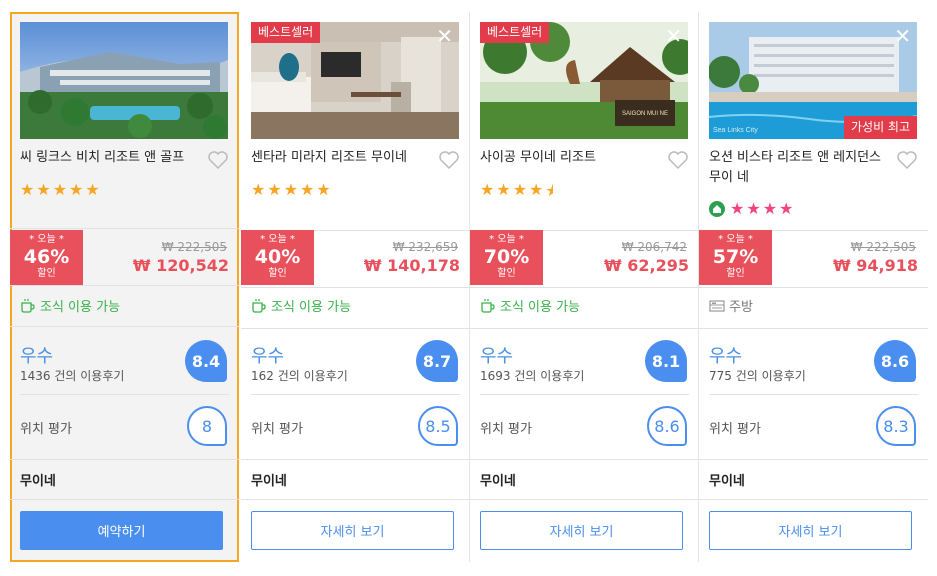 Image resolution: width=937 pixels, height=576 pixels. Describe the element at coordinates (584, 80) in the screenshot. I see `hotel-photo: SAIGON MUI NE 베스트셀러 ✕` at that location.